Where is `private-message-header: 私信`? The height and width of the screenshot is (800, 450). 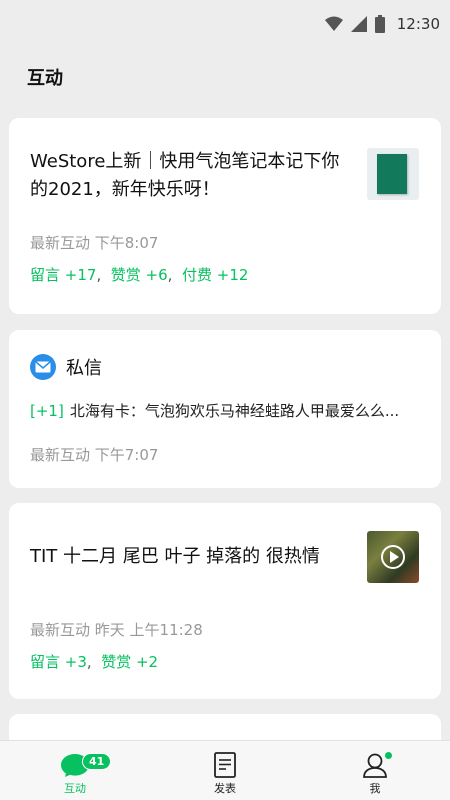
private-message-header: 私信 is located at coordinates (66, 367).